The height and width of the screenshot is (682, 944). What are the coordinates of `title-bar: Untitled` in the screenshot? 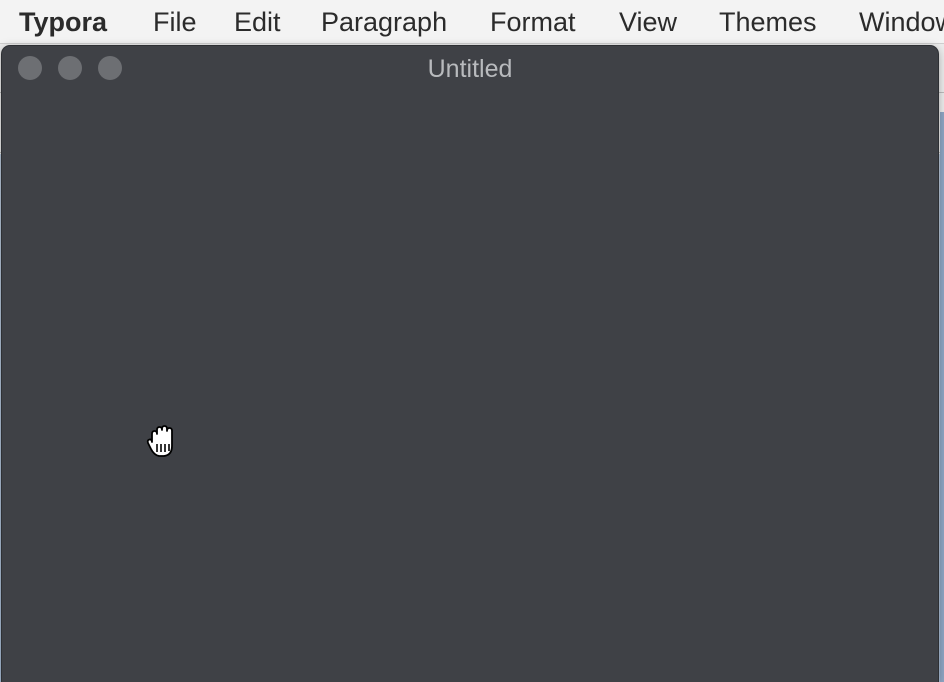 It's located at (470, 69).